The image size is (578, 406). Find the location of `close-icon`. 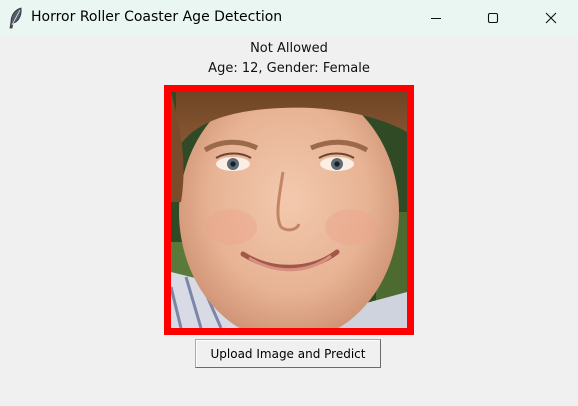

close-icon is located at coordinates (551, 18).